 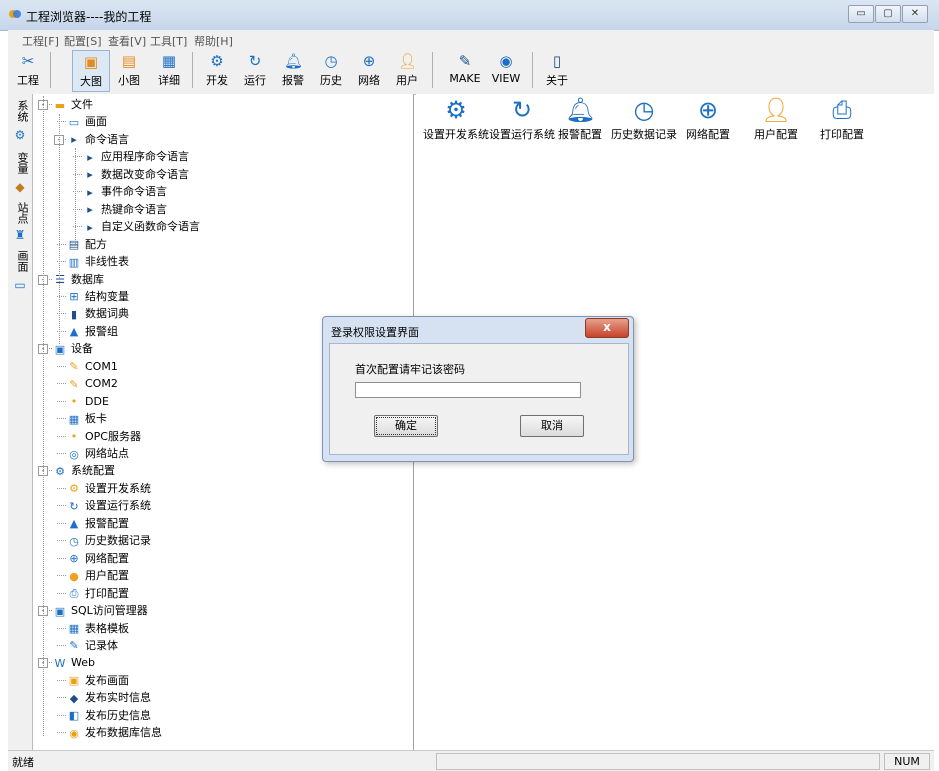 I want to click on tree-item: • DDE, so click(x=88, y=401).